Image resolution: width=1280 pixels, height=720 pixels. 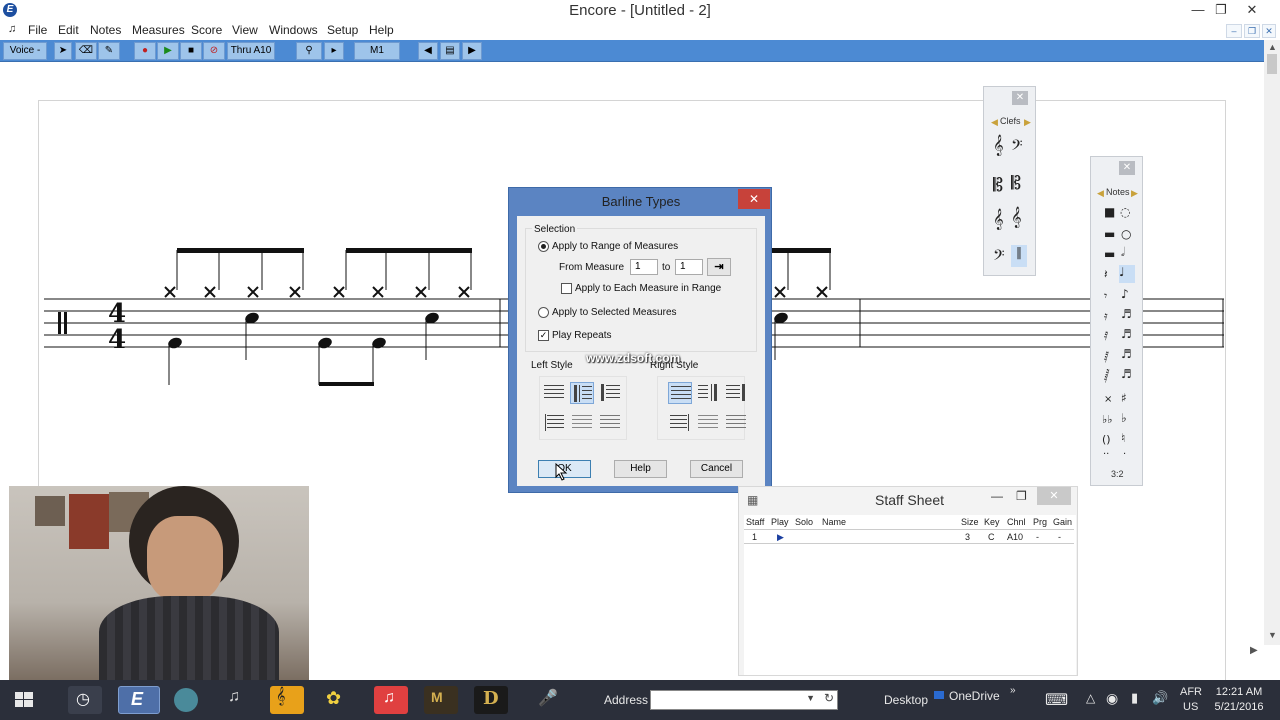 What do you see at coordinates (1109, 254) in the screenshot?
I see `half-rest-icon: ▬` at bounding box center [1109, 254].